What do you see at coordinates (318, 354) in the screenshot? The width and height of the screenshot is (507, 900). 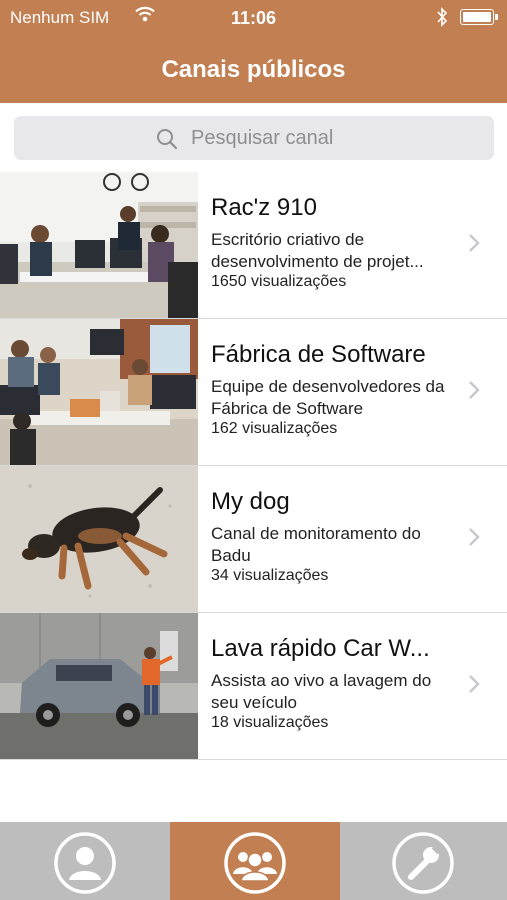 I see `channel-title: Fábrica de Software` at bounding box center [318, 354].